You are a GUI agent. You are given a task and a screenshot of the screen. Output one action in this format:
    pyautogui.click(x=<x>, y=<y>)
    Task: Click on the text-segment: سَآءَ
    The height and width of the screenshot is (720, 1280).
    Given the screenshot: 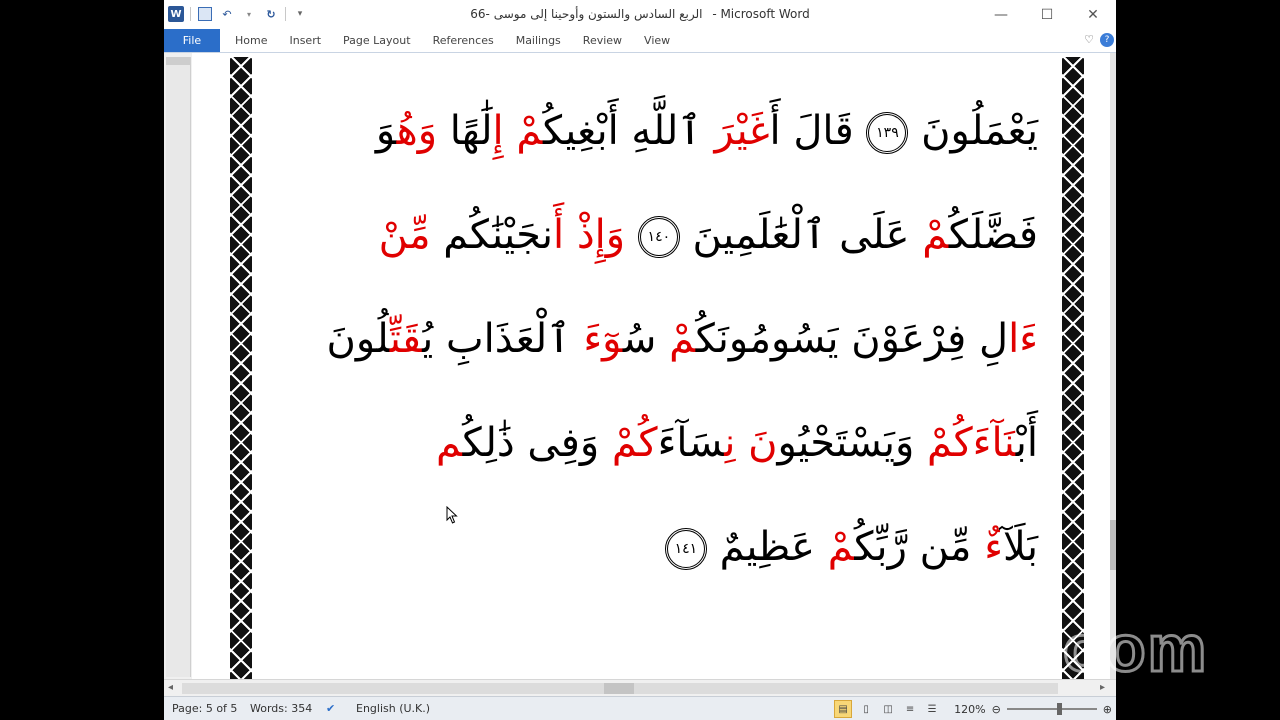 What is the action you would take?
    pyautogui.click(x=691, y=443)
    